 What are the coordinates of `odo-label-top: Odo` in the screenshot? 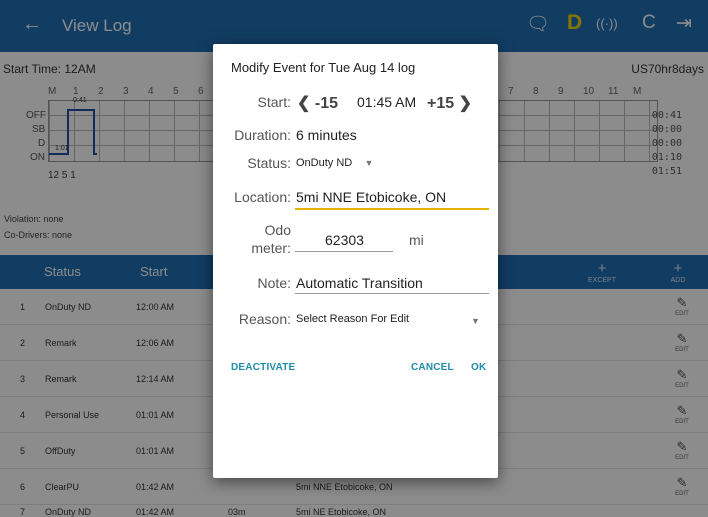 It's located at (277, 230).